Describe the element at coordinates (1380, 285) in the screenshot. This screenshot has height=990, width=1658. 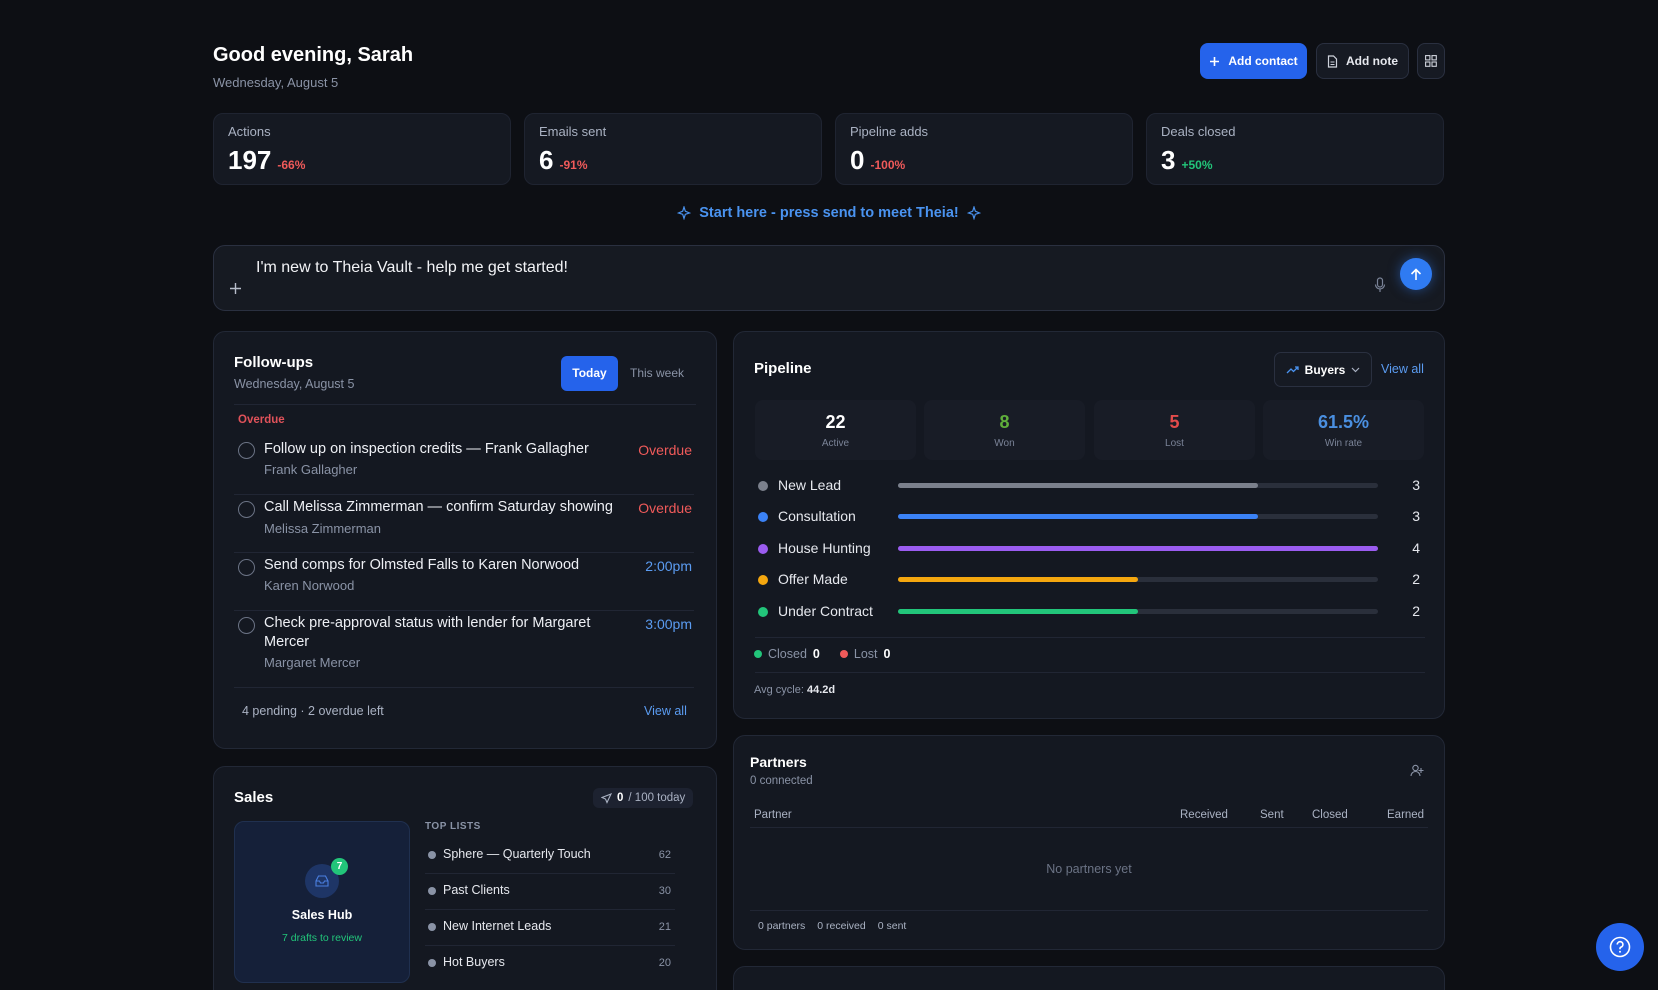
I see `microphone-icon` at that location.